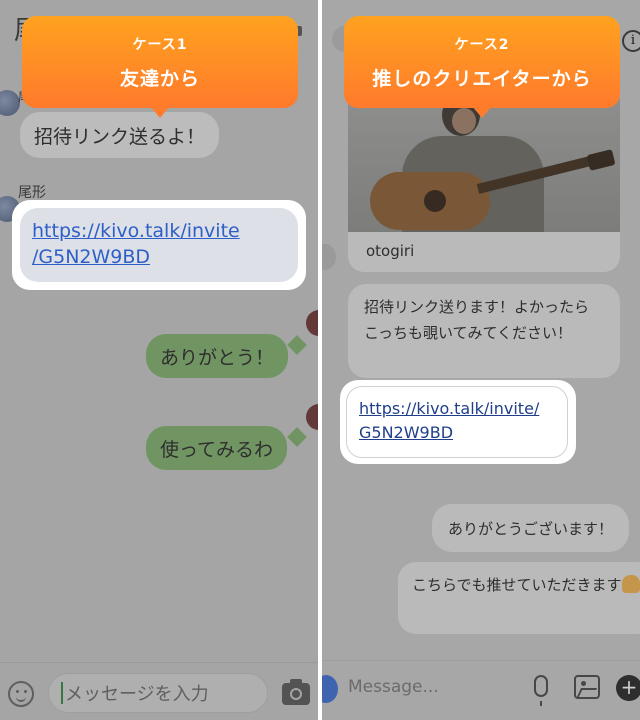 The width and height of the screenshot is (640, 720). What do you see at coordinates (630, 584) in the screenshot?
I see `praying-hands-icon` at bounding box center [630, 584].